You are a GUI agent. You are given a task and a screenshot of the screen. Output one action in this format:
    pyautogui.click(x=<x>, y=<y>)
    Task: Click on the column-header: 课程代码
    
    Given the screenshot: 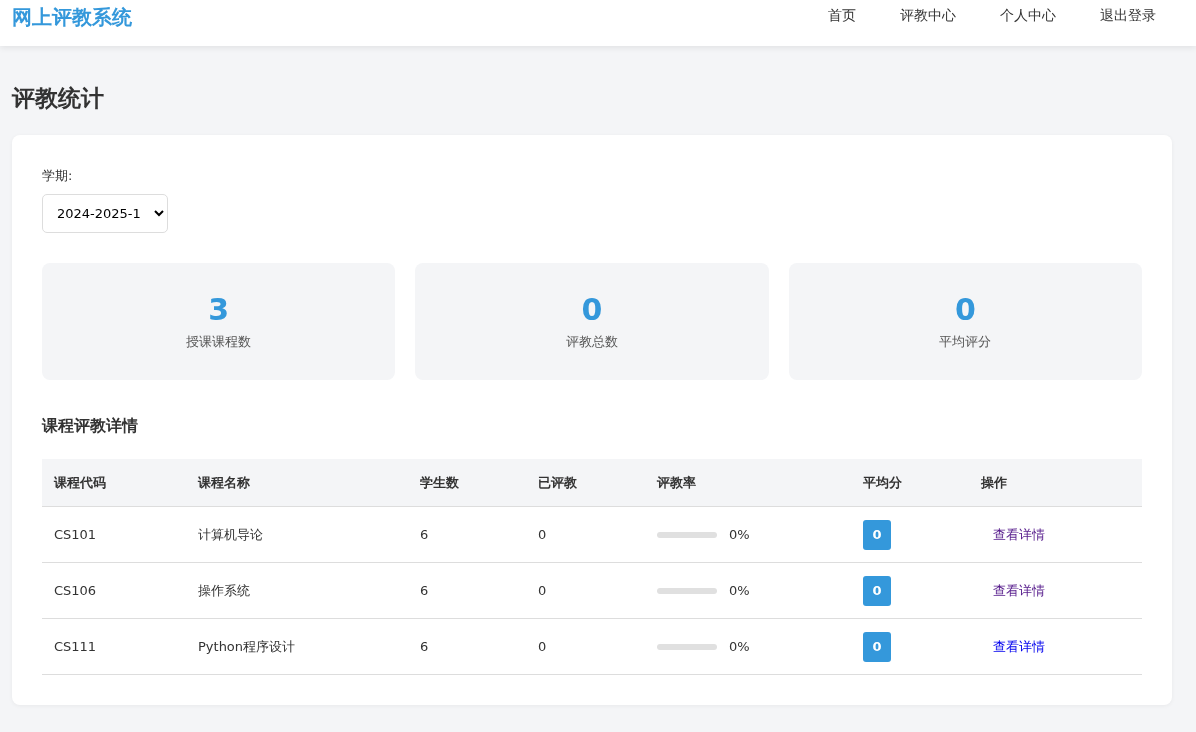 What is the action you would take?
    pyautogui.click(x=114, y=483)
    